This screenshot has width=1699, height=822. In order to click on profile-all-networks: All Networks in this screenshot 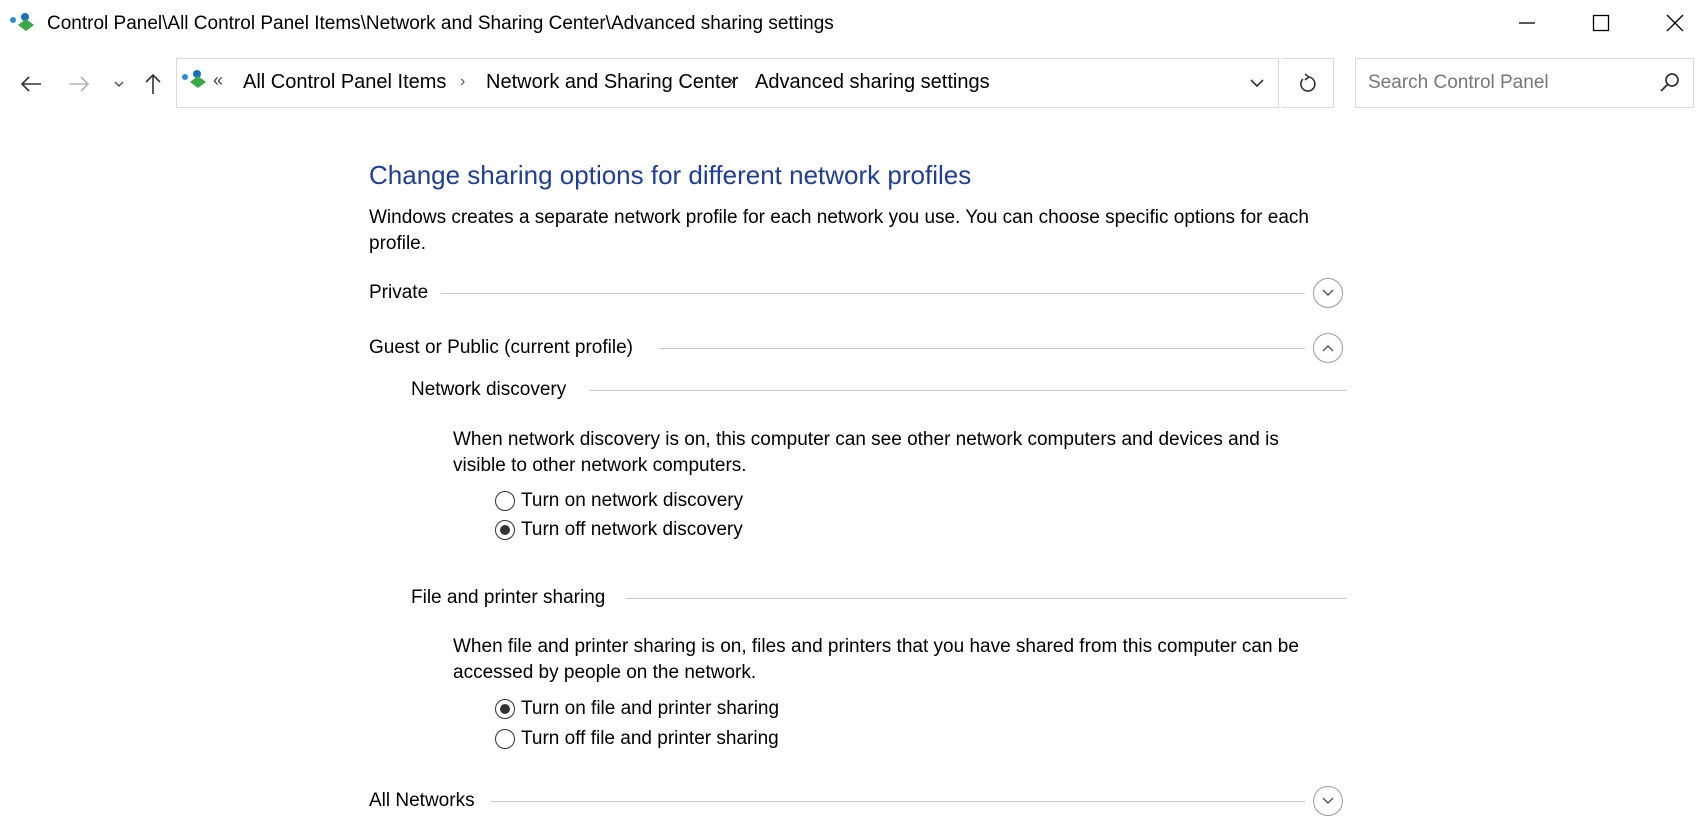, I will do `click(858, 801)`.